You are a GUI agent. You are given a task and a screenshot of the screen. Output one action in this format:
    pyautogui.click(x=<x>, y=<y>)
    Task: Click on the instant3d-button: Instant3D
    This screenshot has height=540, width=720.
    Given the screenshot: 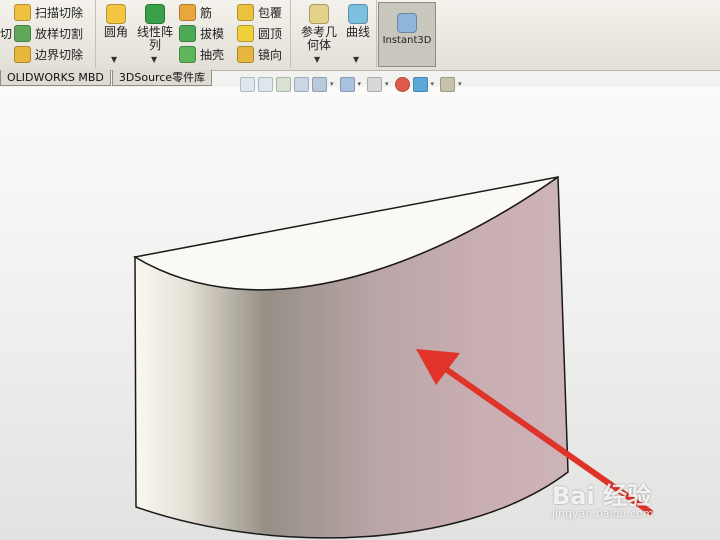 What is the action you would take?
    pyautogui.click(x=407, y=34)
    